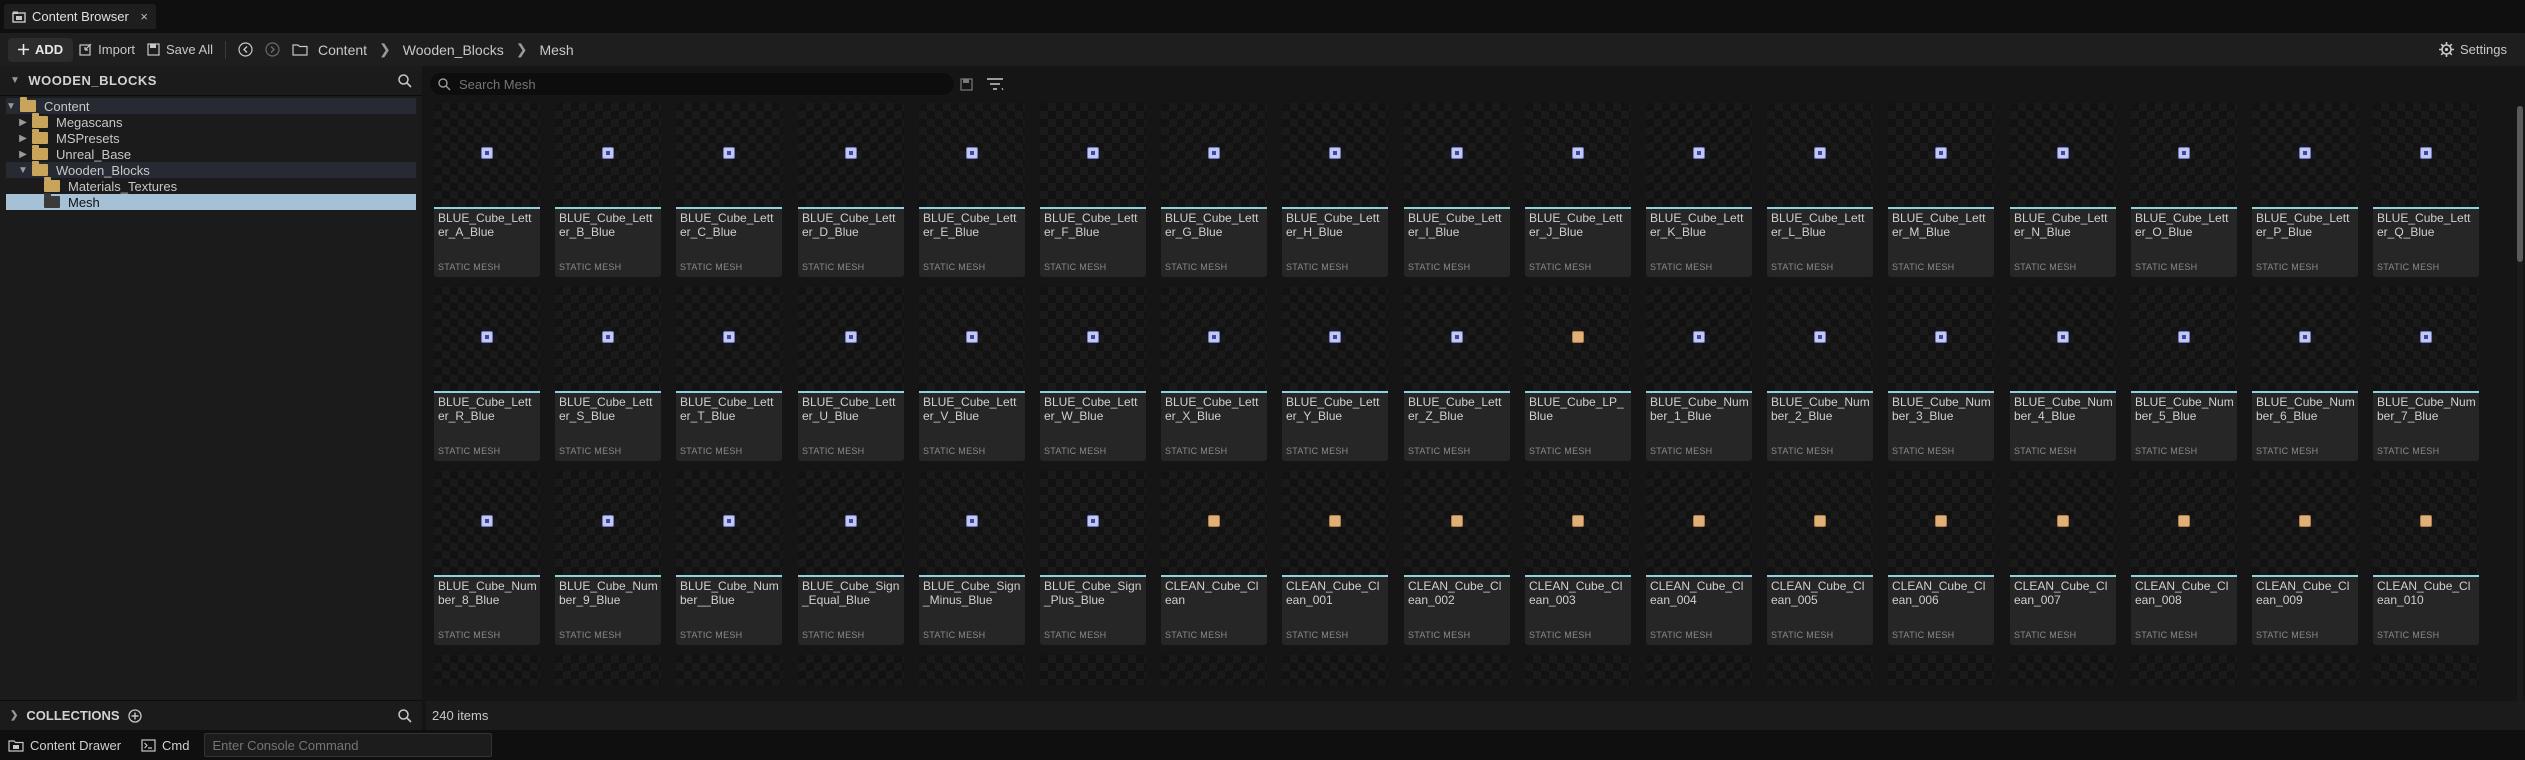  I want to click on asset-tile: BLUE_Cube_Sign_Equal_Blue STATIC MESH, so click(851, 558).